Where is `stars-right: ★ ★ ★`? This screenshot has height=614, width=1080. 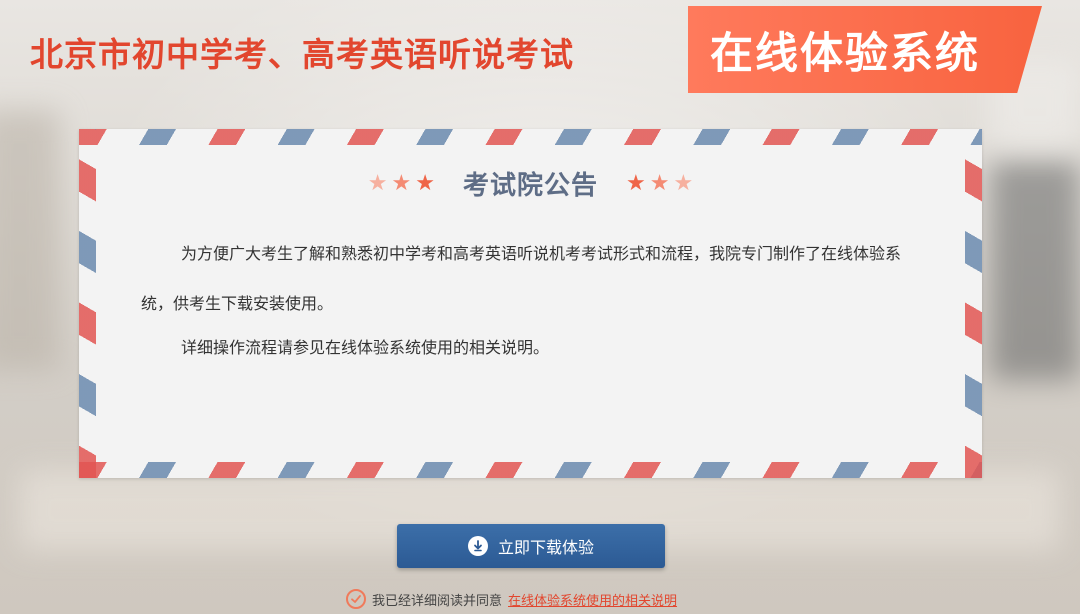
stars-right: ★ ★ ★ is located at coordinates (659, 183).